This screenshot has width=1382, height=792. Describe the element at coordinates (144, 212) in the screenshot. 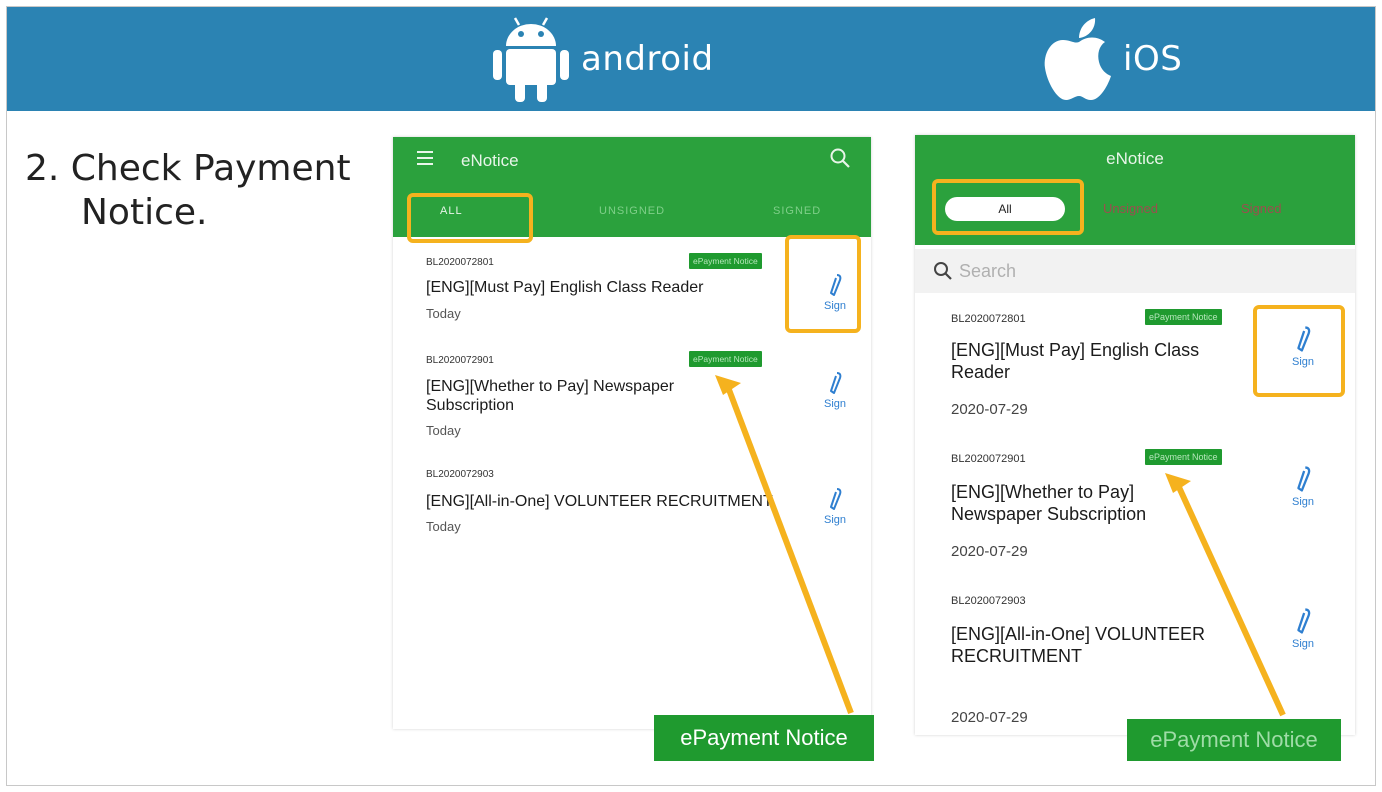

I see `step-title-line2: Notice.` at that location.